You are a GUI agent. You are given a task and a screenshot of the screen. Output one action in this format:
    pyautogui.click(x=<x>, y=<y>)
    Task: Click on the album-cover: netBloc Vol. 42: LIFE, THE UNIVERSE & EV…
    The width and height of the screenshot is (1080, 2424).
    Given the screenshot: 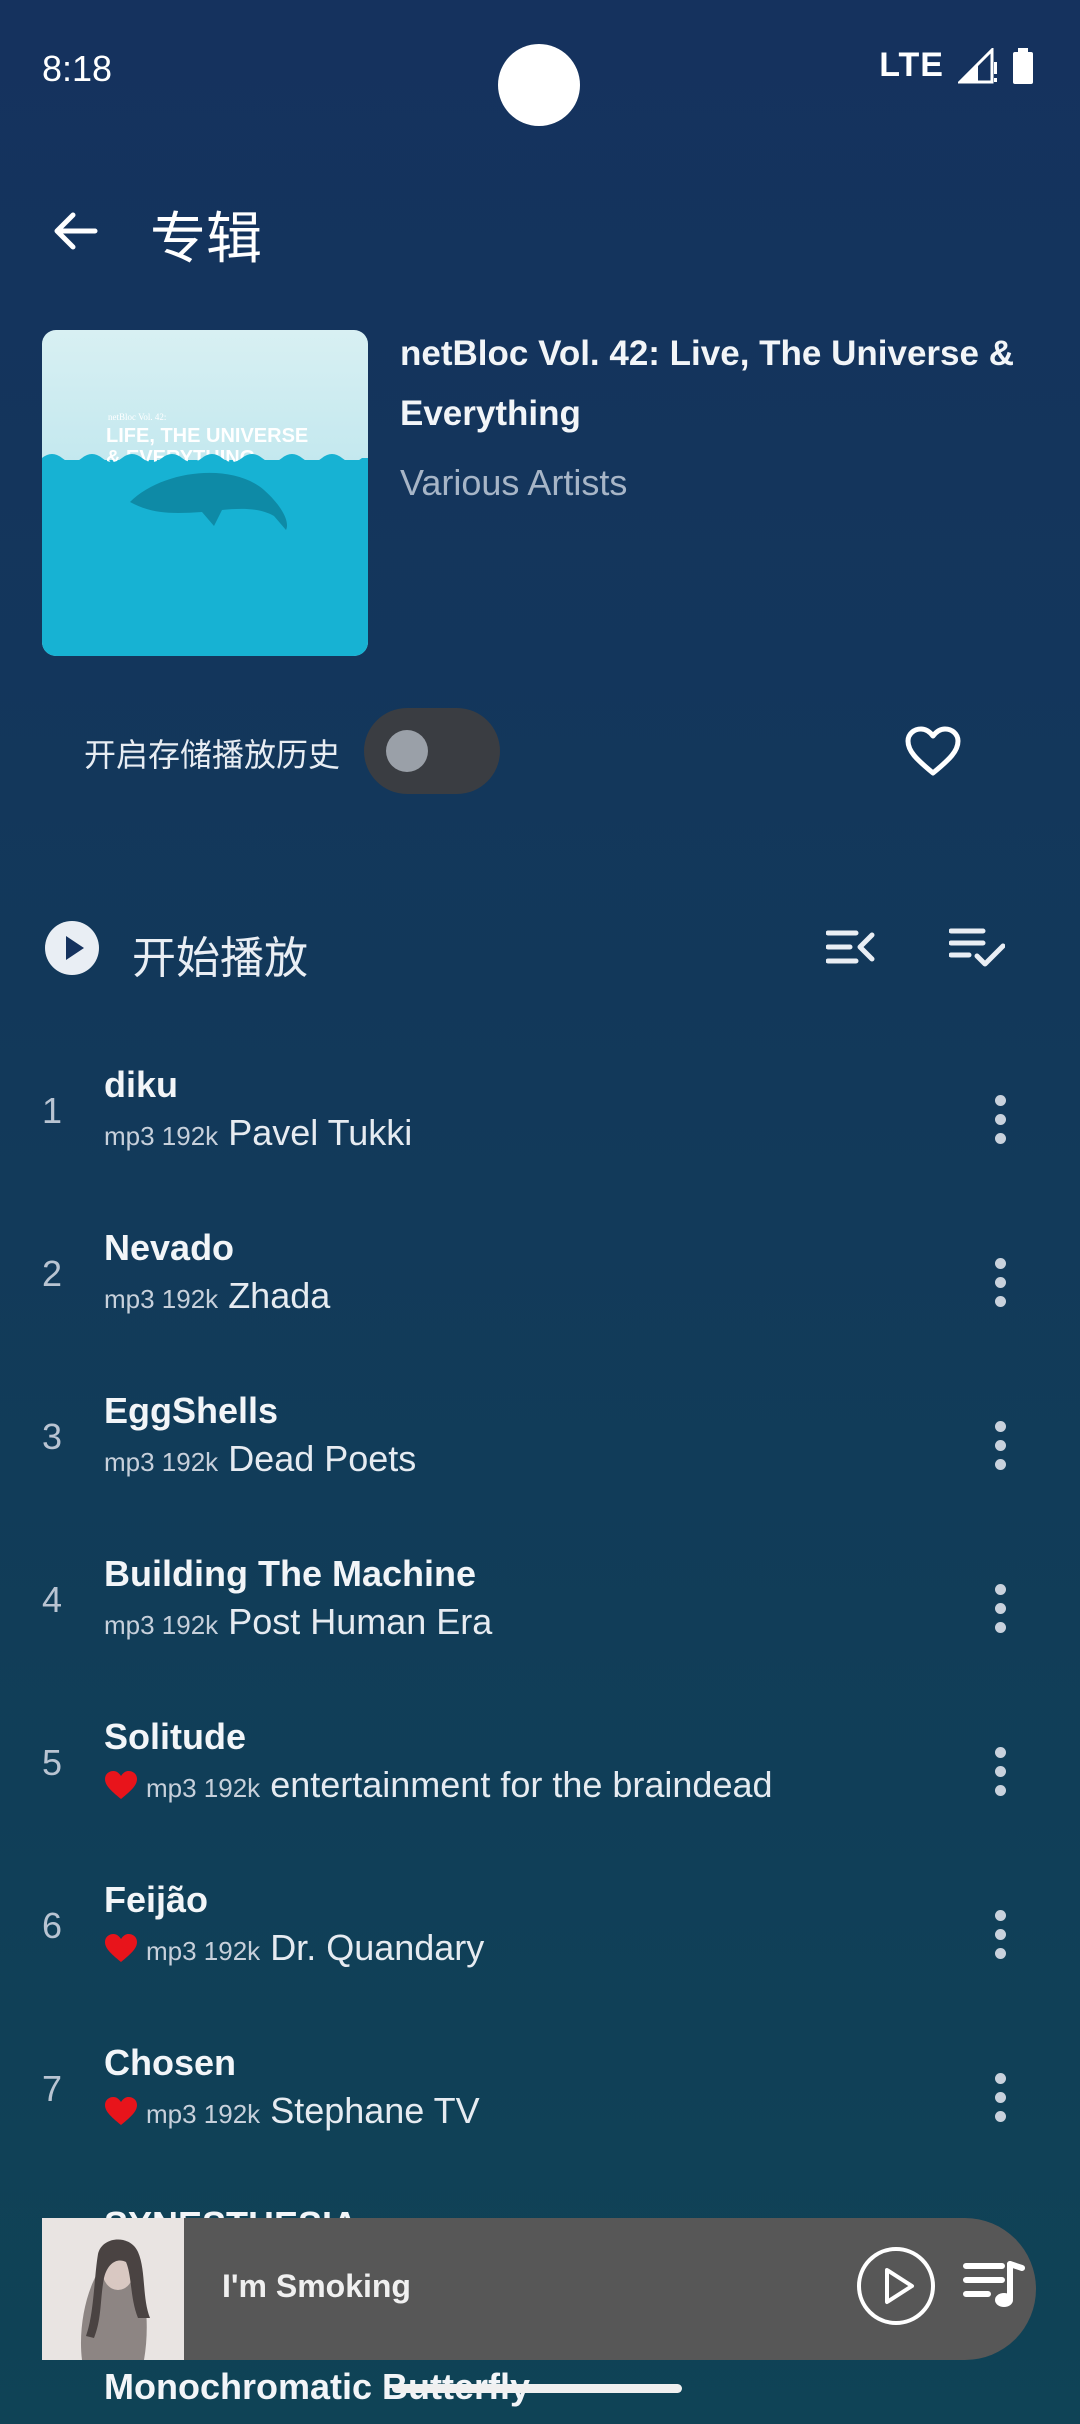 What is the action you would take?
    pyautogui.click(x=205, y=493)
    